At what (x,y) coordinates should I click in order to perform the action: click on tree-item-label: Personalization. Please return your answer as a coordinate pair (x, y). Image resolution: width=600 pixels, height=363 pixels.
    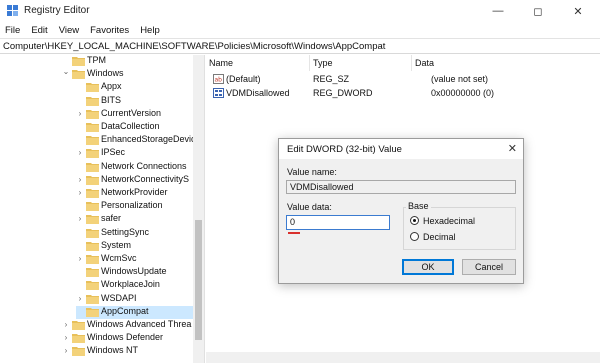
    Looking at the image, I should click on (132, 205).